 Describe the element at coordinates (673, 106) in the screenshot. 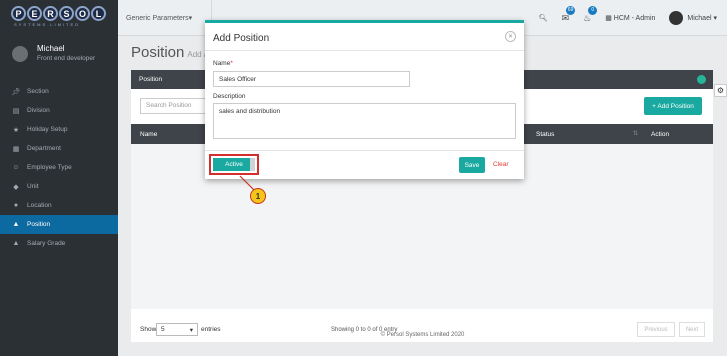

I see `add-position-button: + Add Position` at that location.